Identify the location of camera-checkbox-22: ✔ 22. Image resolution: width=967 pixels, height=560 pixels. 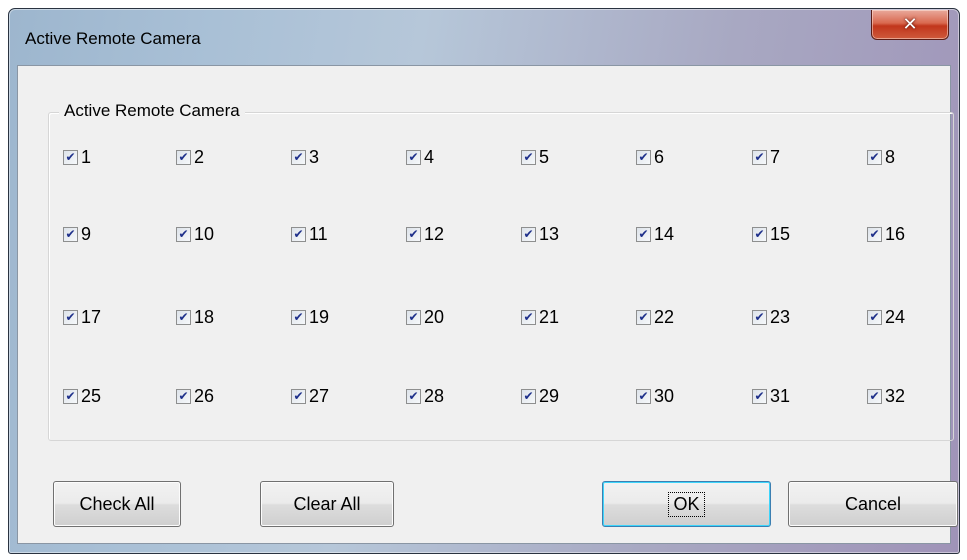
(655, 317).